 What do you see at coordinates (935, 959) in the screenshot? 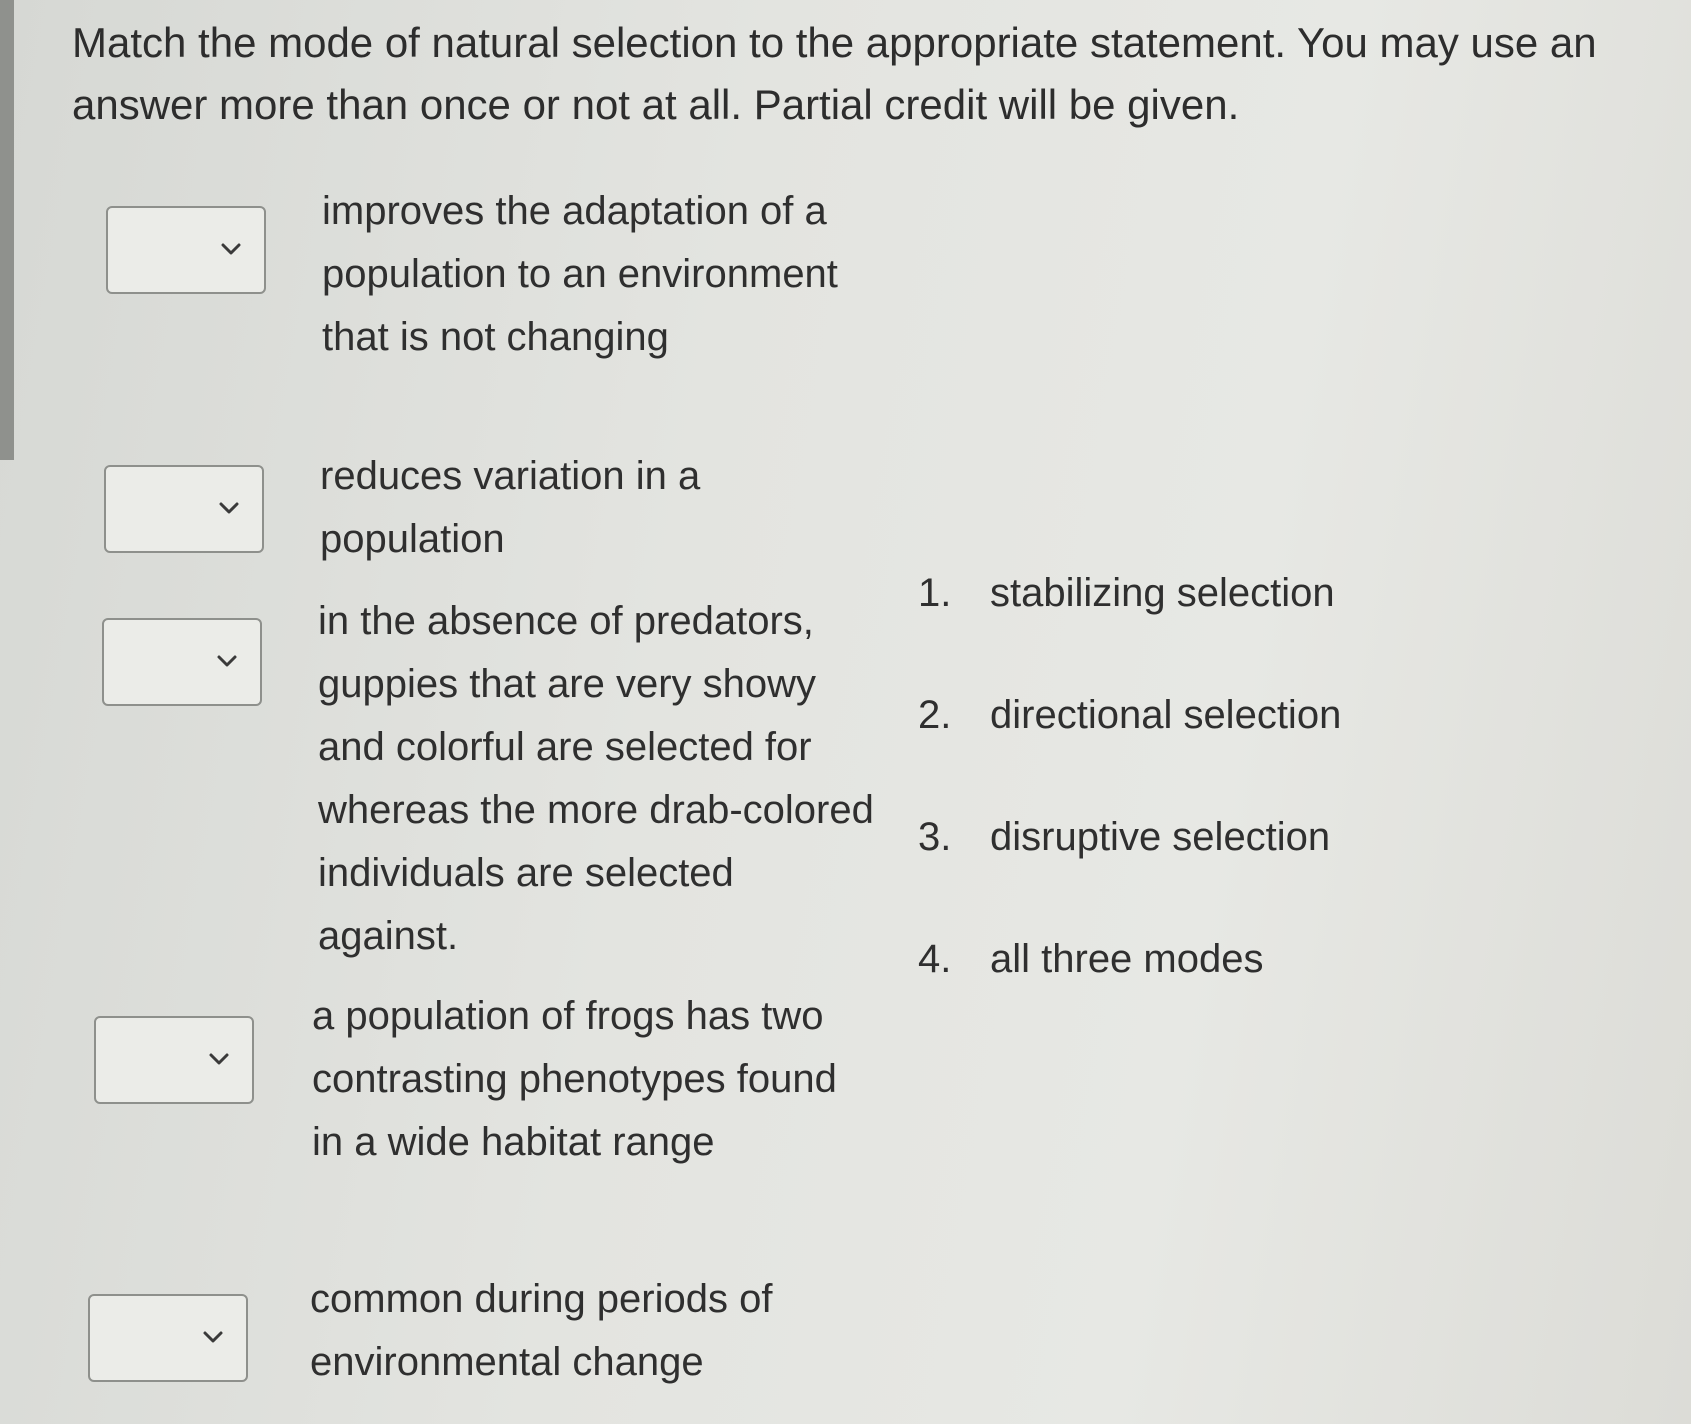
I see `option-number: 4.` at bounding box center [935, 959].